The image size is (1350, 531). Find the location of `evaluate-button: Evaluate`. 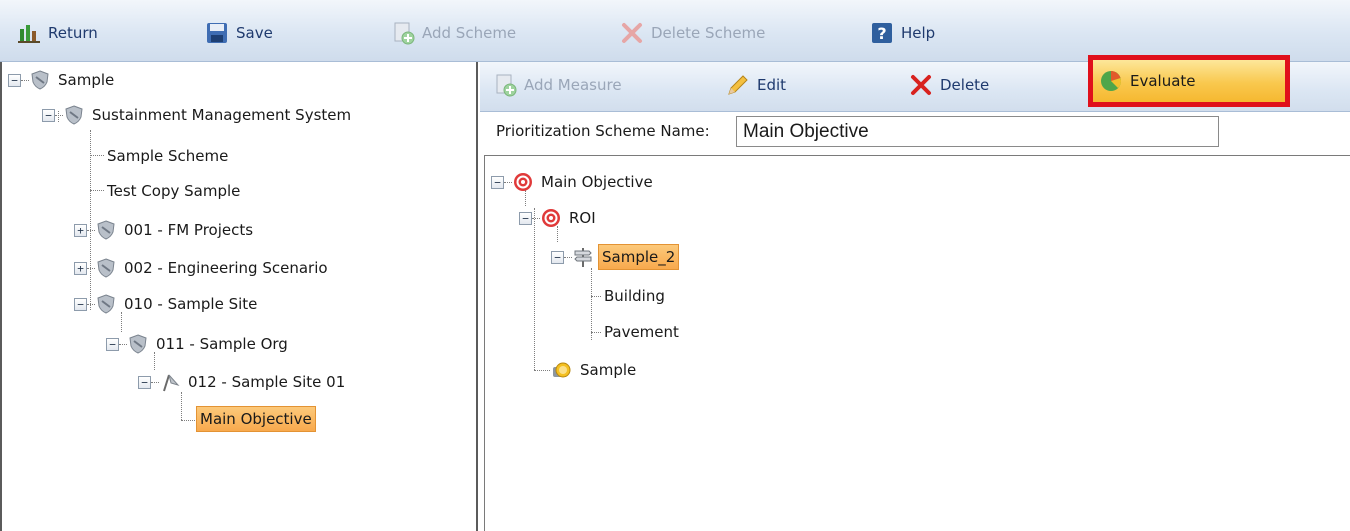

evaluate-button: Evaluate is located at coordinates (1189, 81).